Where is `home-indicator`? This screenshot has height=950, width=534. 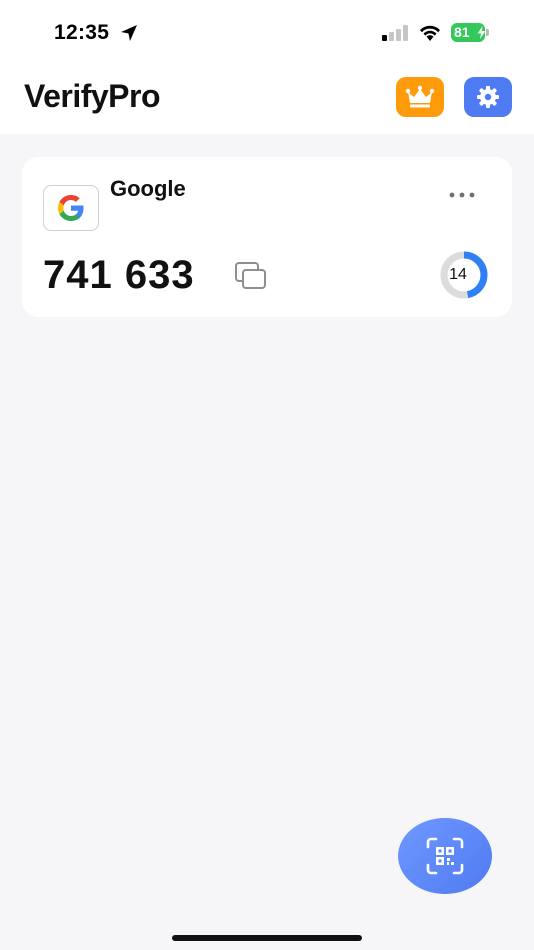 home-indicator is located at coordinates (267, 938).